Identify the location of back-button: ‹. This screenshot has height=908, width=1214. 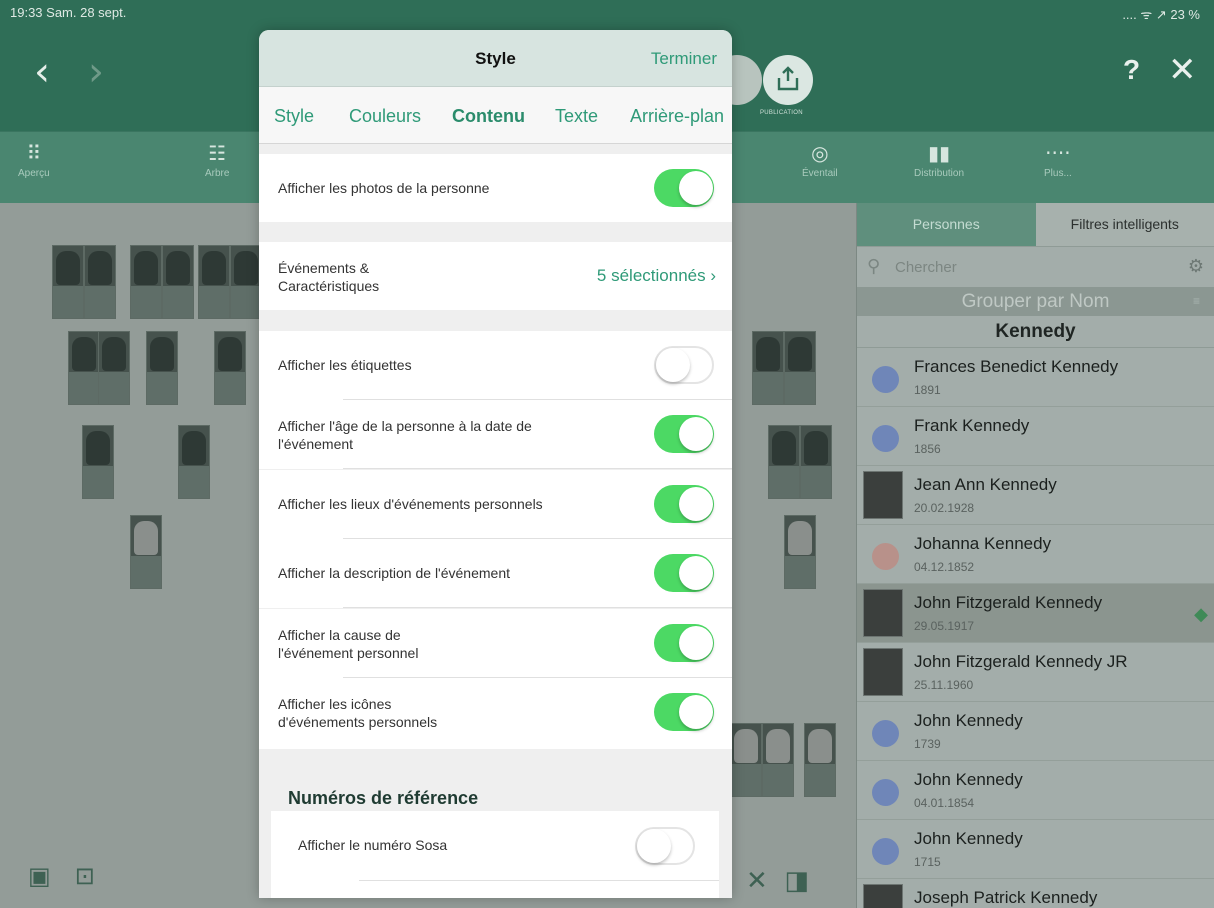
(42, 72).